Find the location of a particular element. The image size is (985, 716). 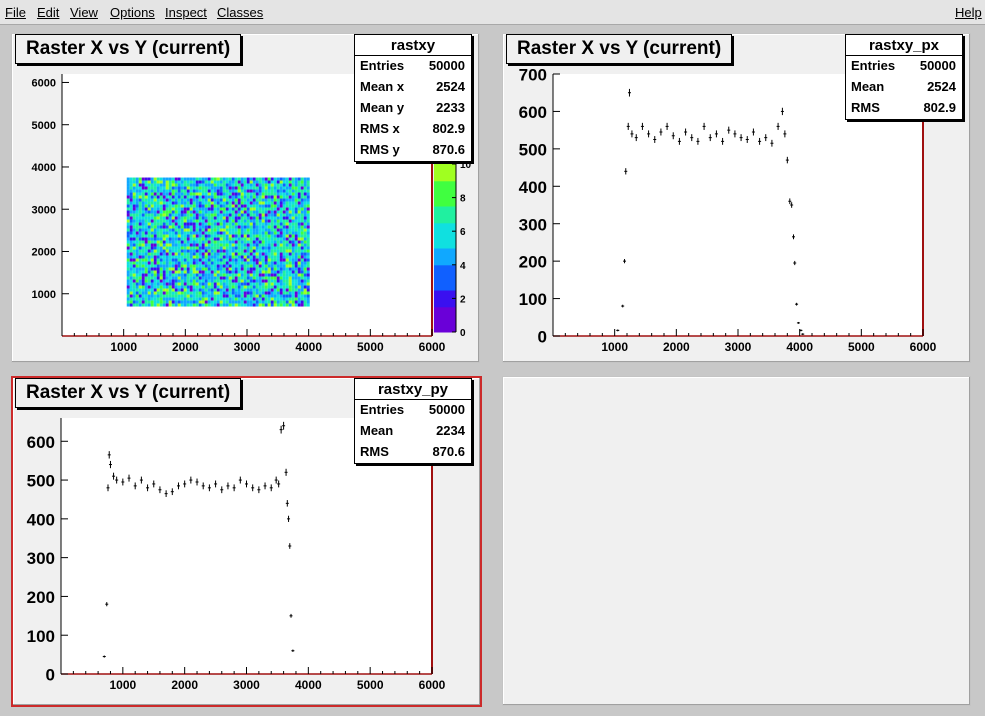

menu-options: Options is located at coordinates (132, 12).